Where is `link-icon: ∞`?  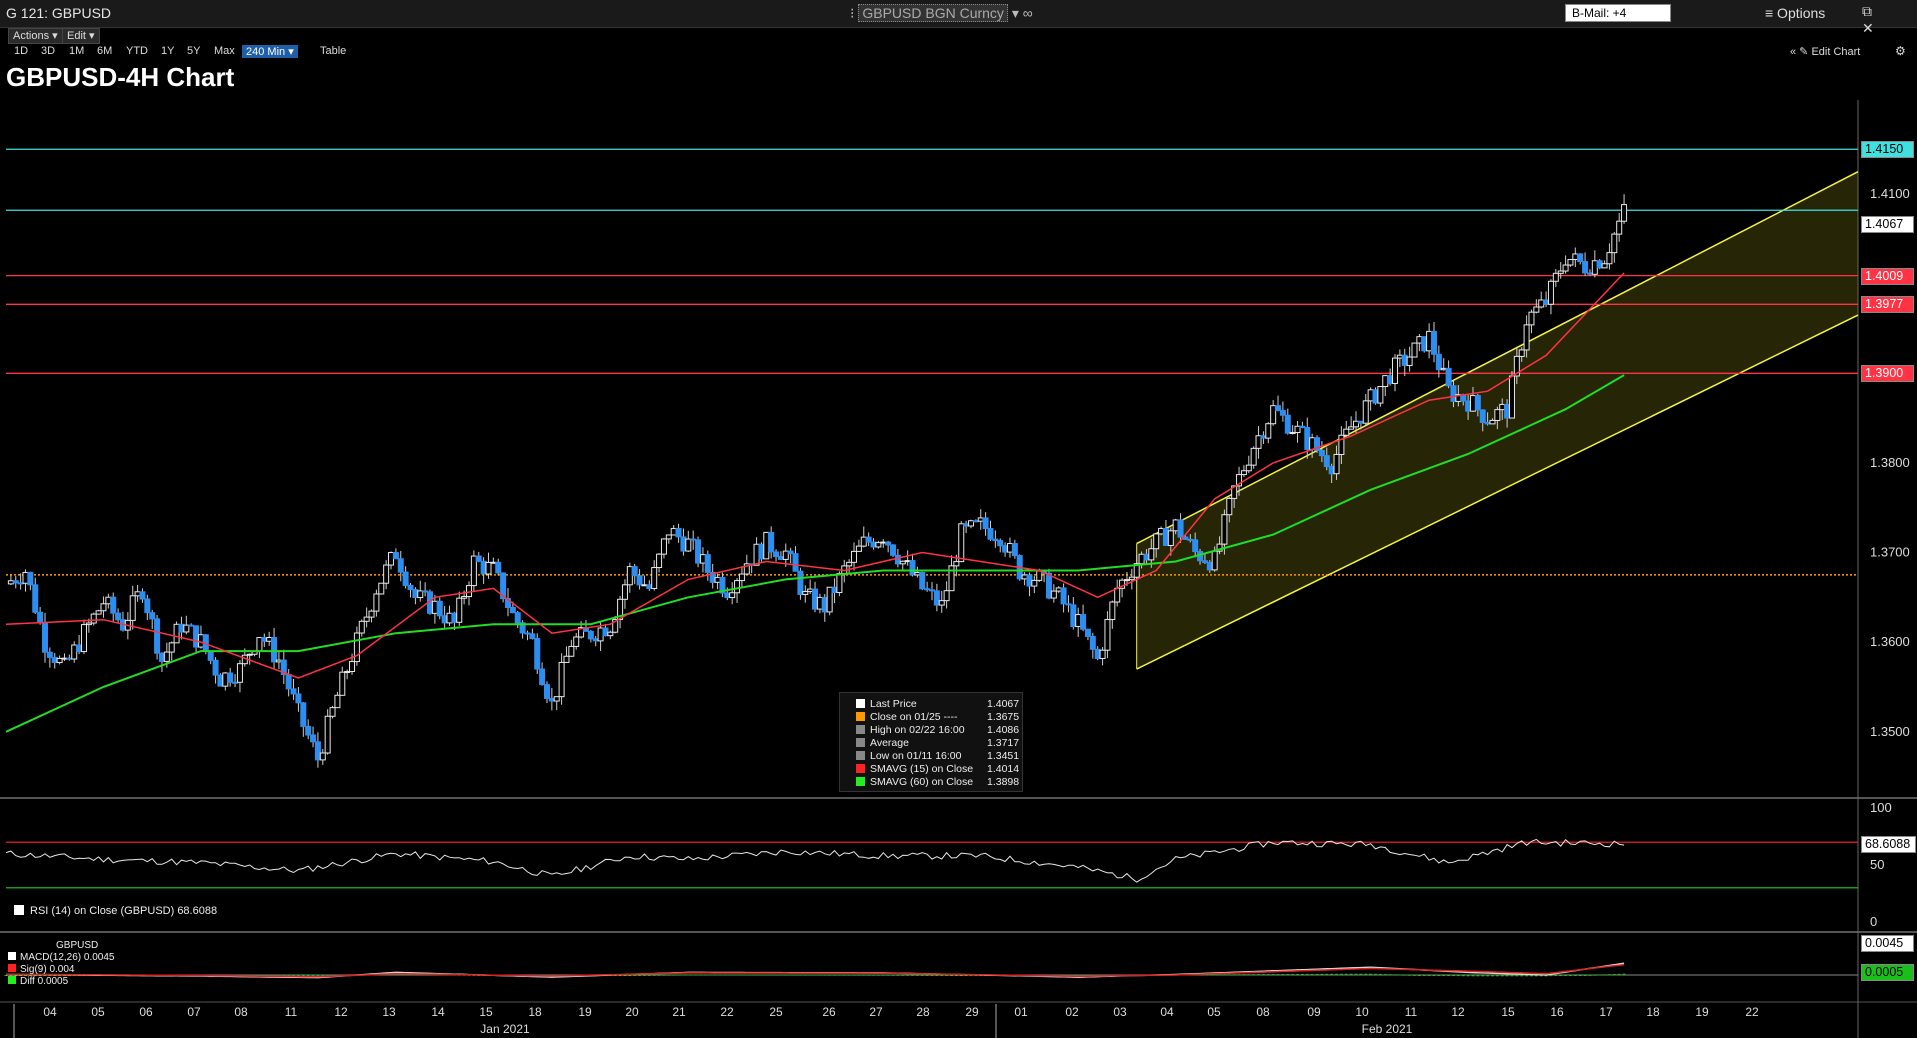
link-icon: ∞ is located at coordinates (1028, 13).